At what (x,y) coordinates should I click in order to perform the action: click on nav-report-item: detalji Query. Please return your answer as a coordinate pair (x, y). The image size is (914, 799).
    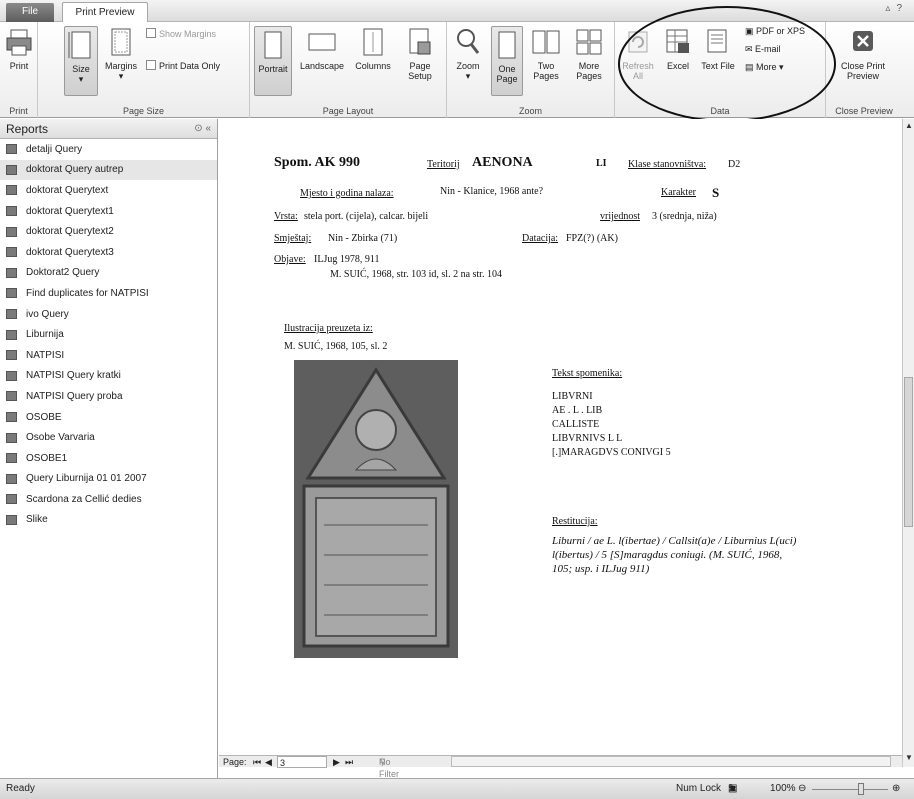
    Looking at the image, I should click on (108, 149).